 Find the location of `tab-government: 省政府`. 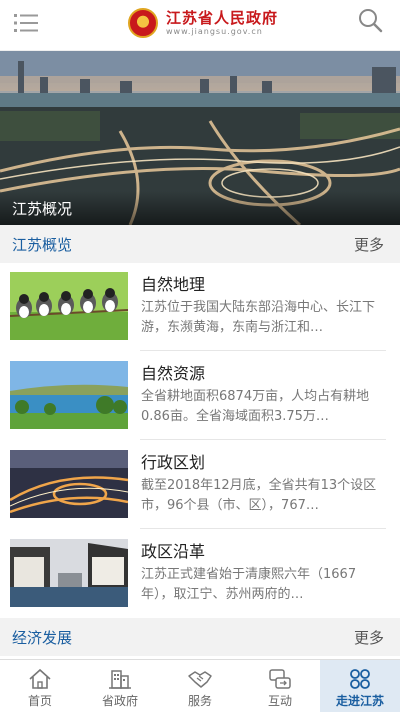

tab-government: 省政府 is located at coordinates (120, 686).